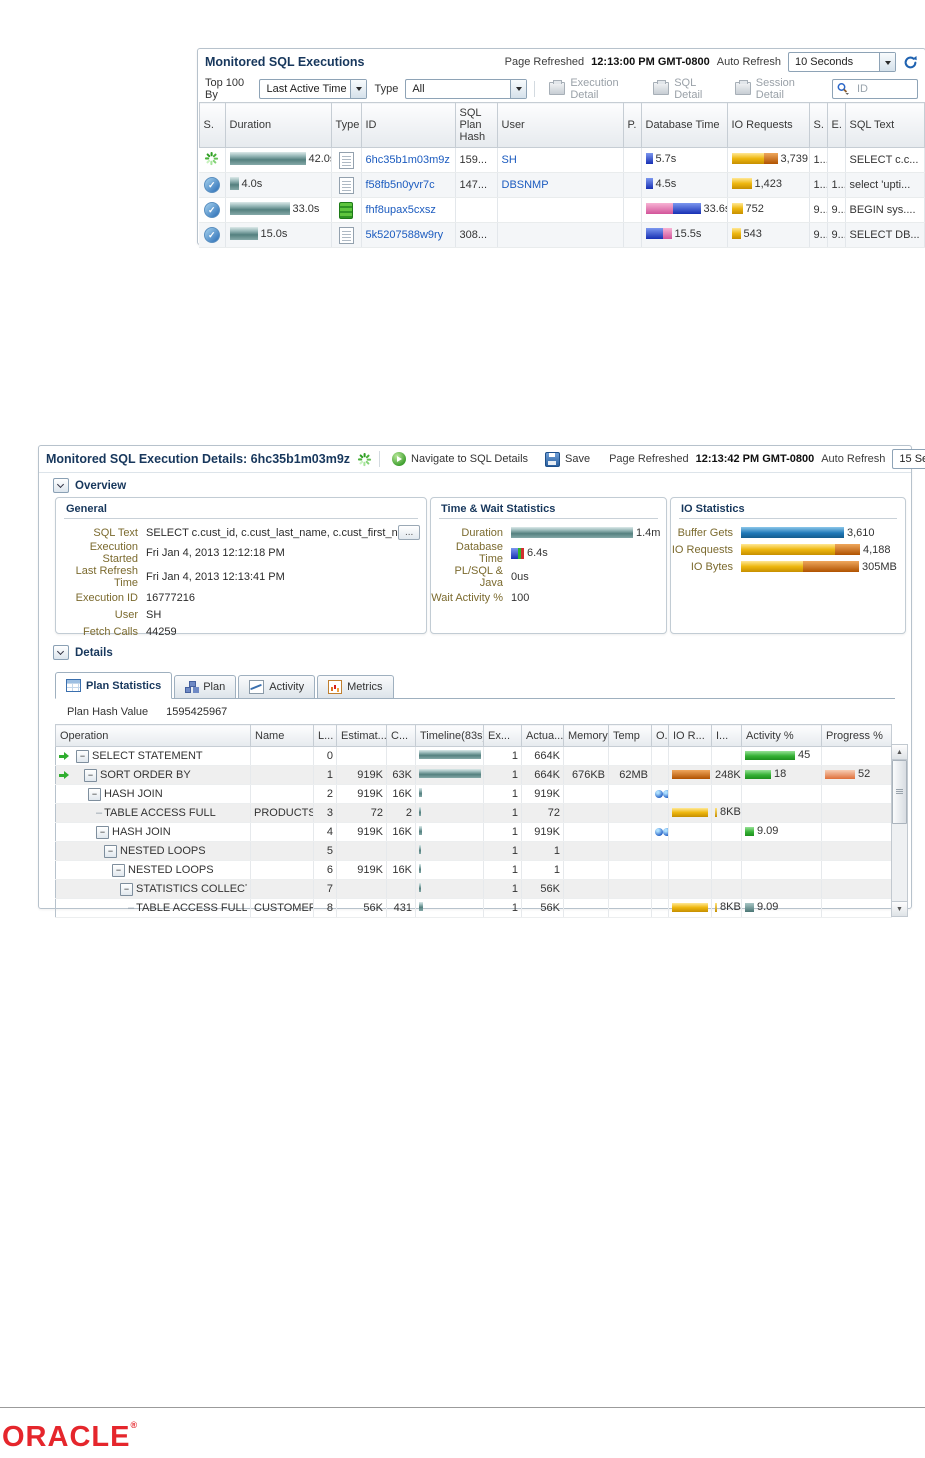 The image size is (925, 1458). Describe the element at coordinates (632, 125) in the screenshot. I see `column-header: P.` at that location.